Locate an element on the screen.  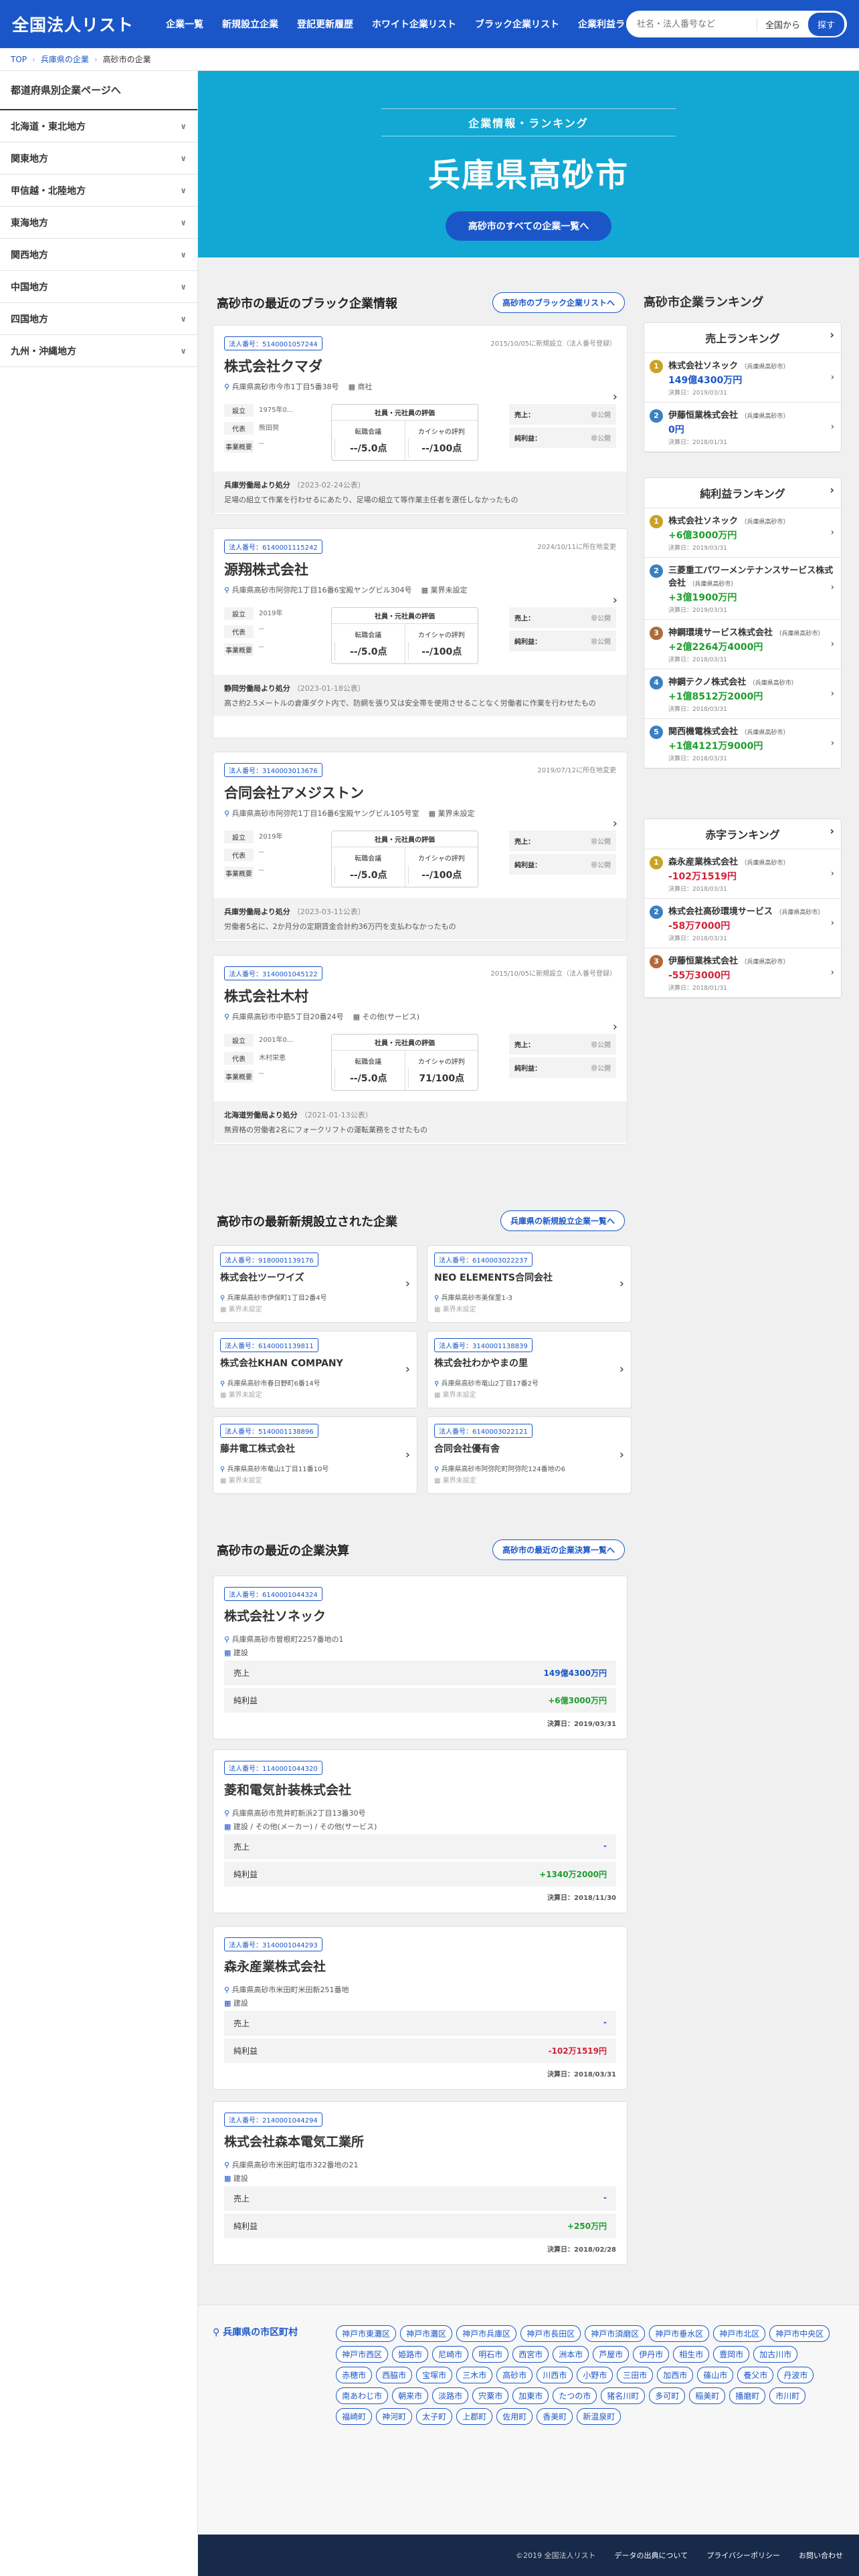
municipality-link: 神戸市須磨区 is located at coordinates (616, 2334).